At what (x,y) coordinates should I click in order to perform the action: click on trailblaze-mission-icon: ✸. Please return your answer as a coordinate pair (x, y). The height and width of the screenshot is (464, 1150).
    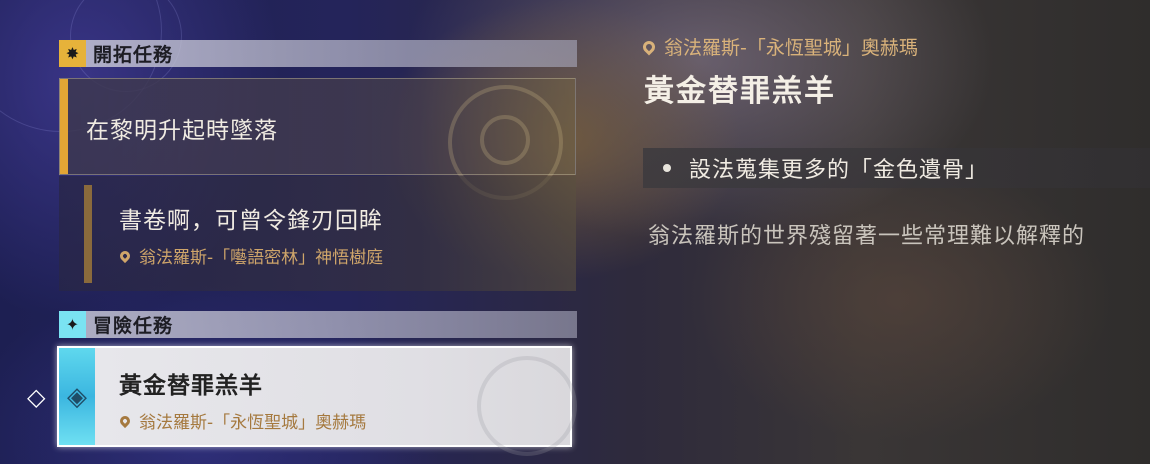
    Looking at the image, I should click on (72, 53).